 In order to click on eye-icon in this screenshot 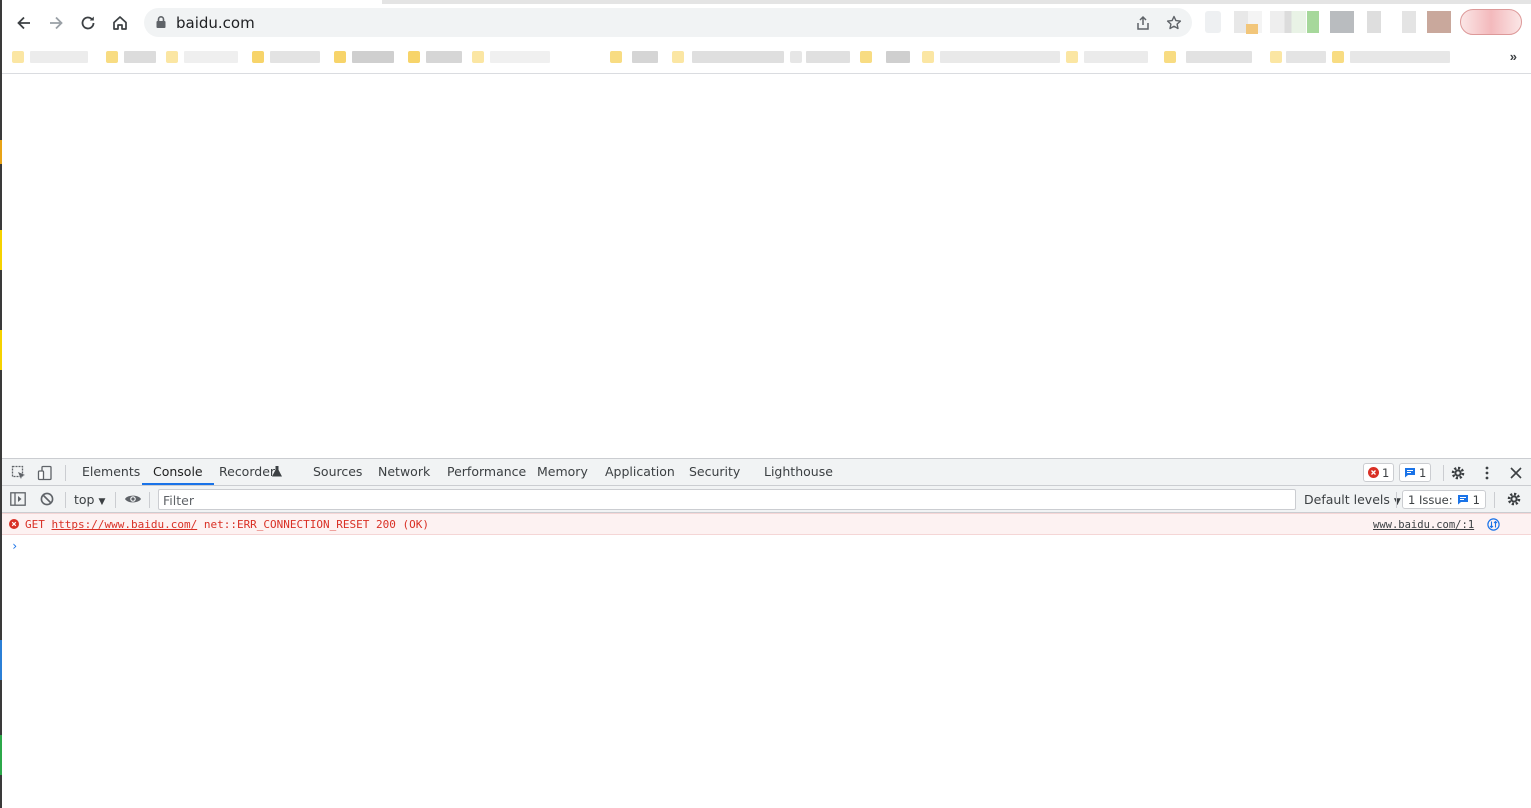, I will do `click(133, 499)`.